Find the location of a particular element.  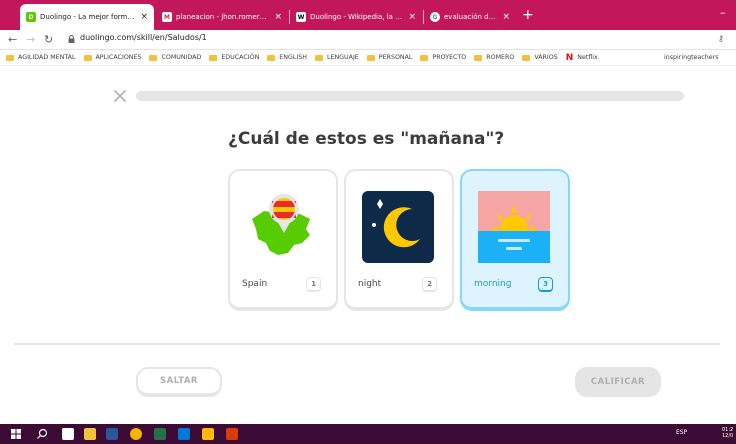

store-icon is located at coordinates (184, 434).